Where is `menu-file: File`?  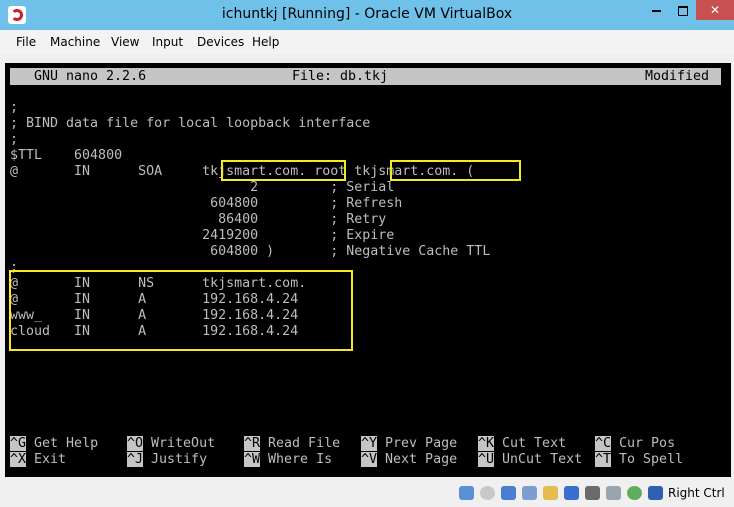 menu-file: File is located at coordinates (26, 42).